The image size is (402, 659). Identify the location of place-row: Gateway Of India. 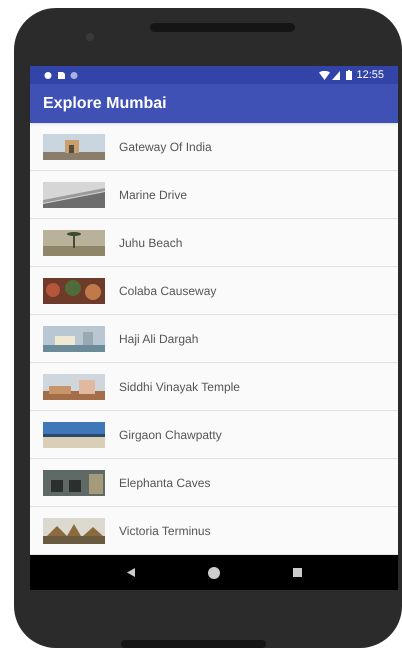
(214, 147).